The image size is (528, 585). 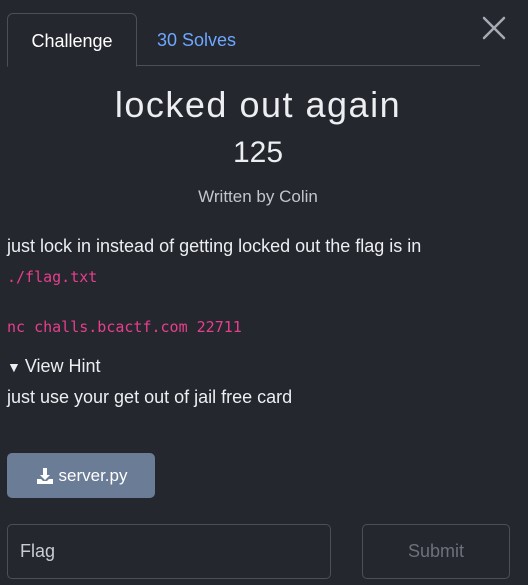 What do you see at coordinates (52, 277) in the screenshot?
I see `flag-path-code: ./flag.txt` at bounding box center [52, 277].